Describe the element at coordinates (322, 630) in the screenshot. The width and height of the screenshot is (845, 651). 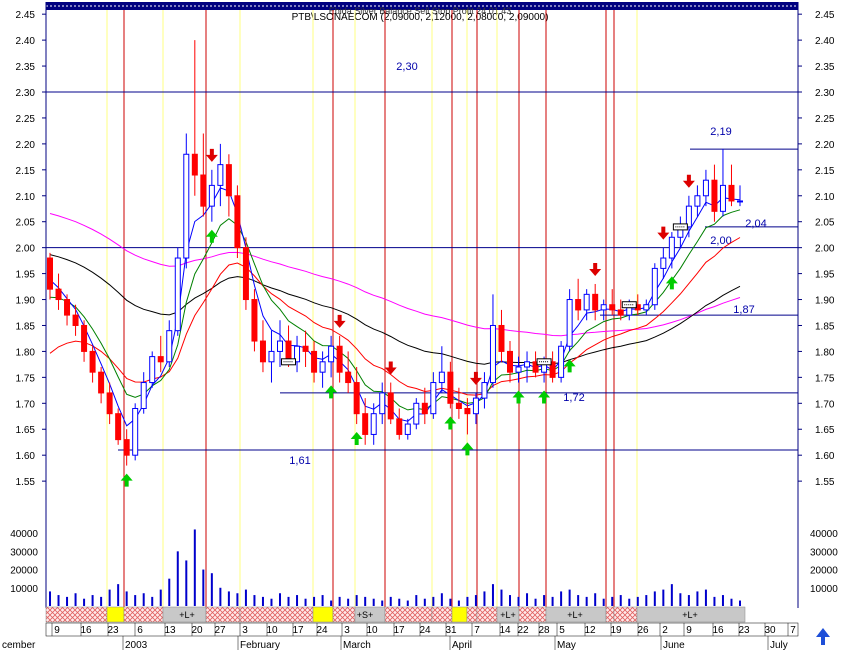
I see `date-label: 24` at that location.